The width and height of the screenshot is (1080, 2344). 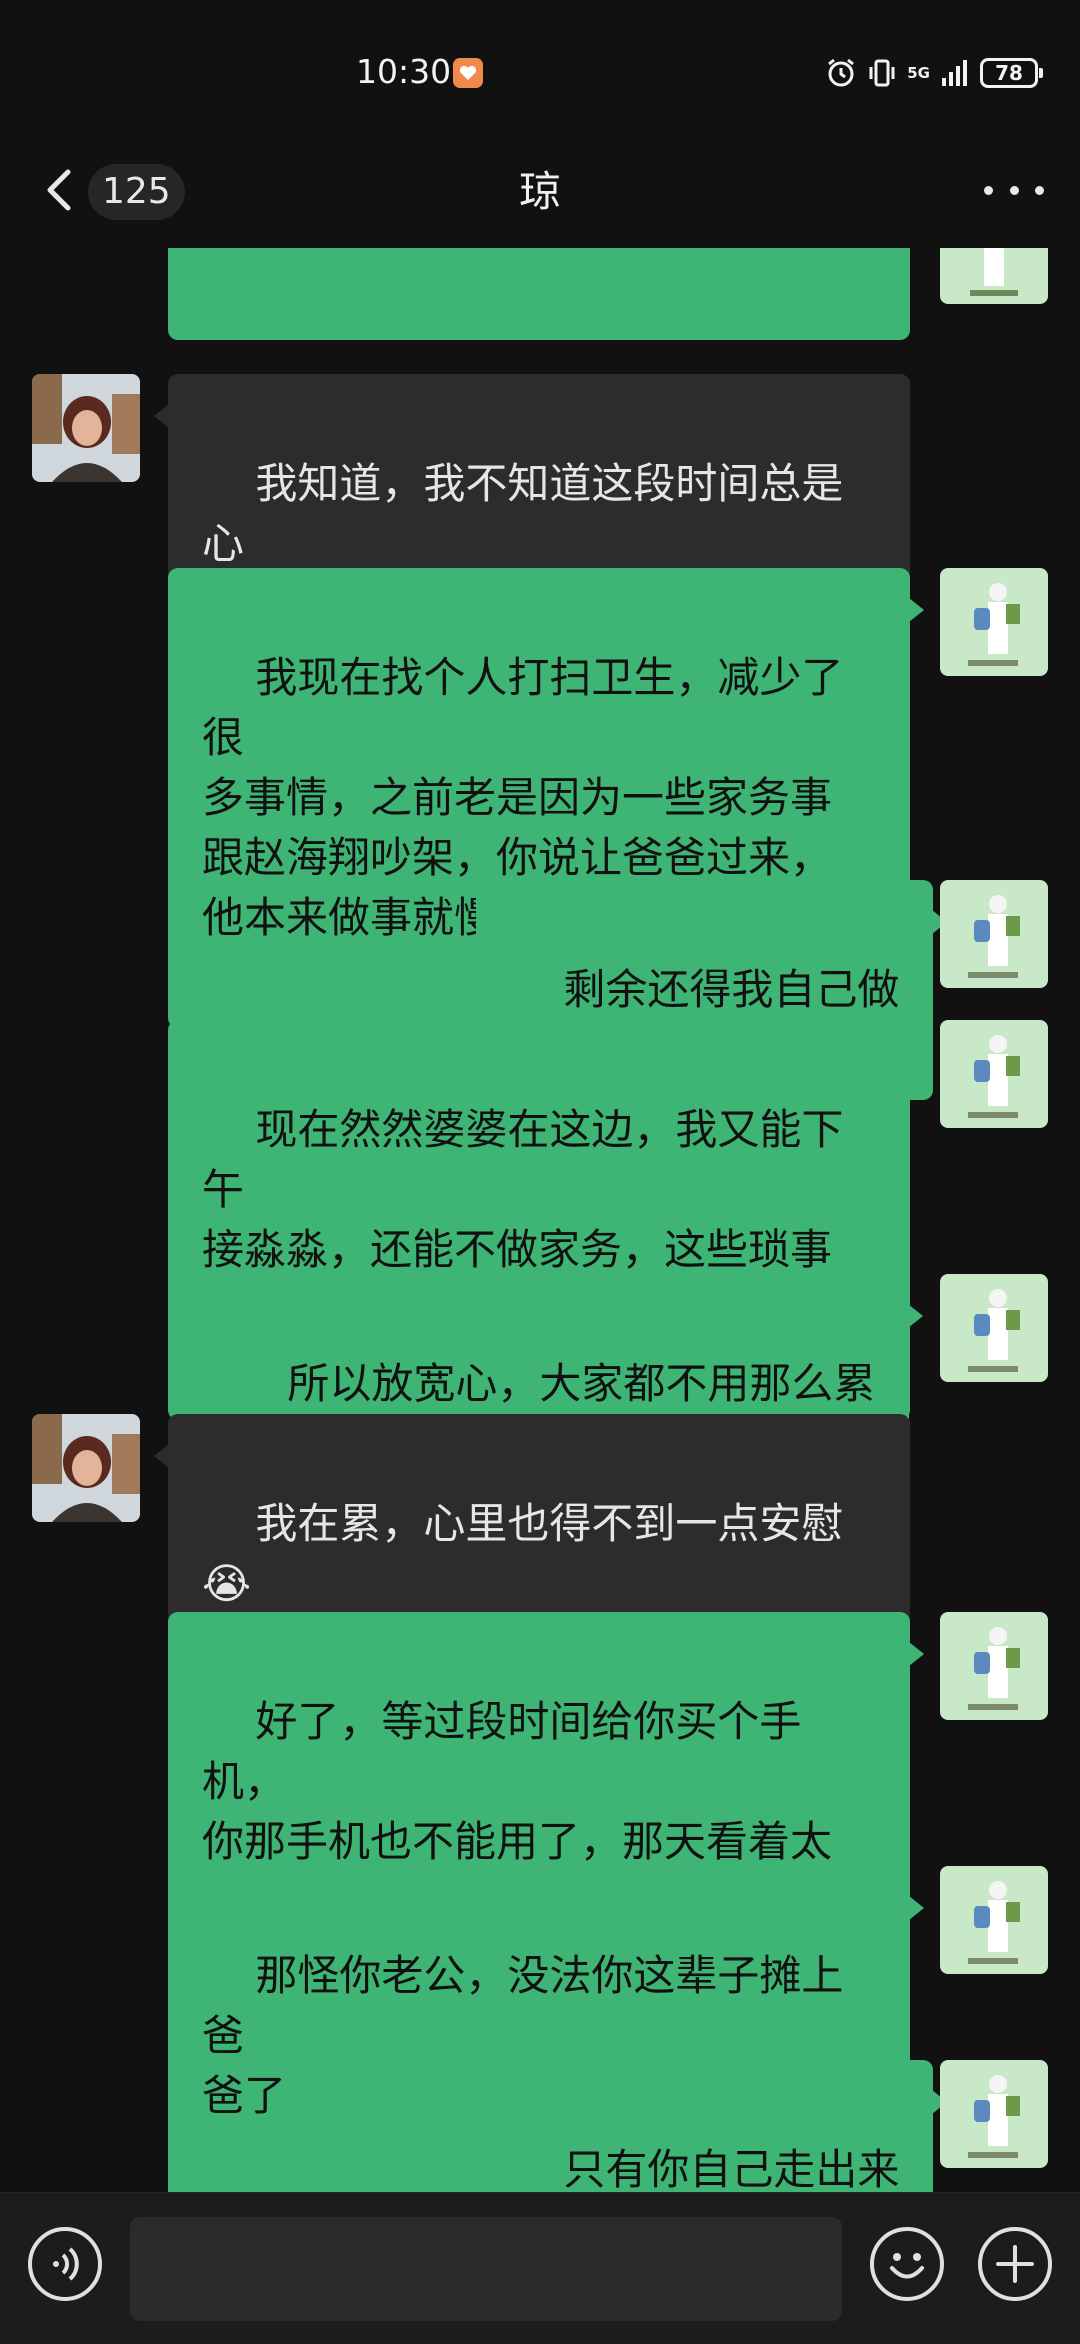 I want to click on message-text: 所以放宽心，大家都不用那么累, so click(x=581, y=1383).